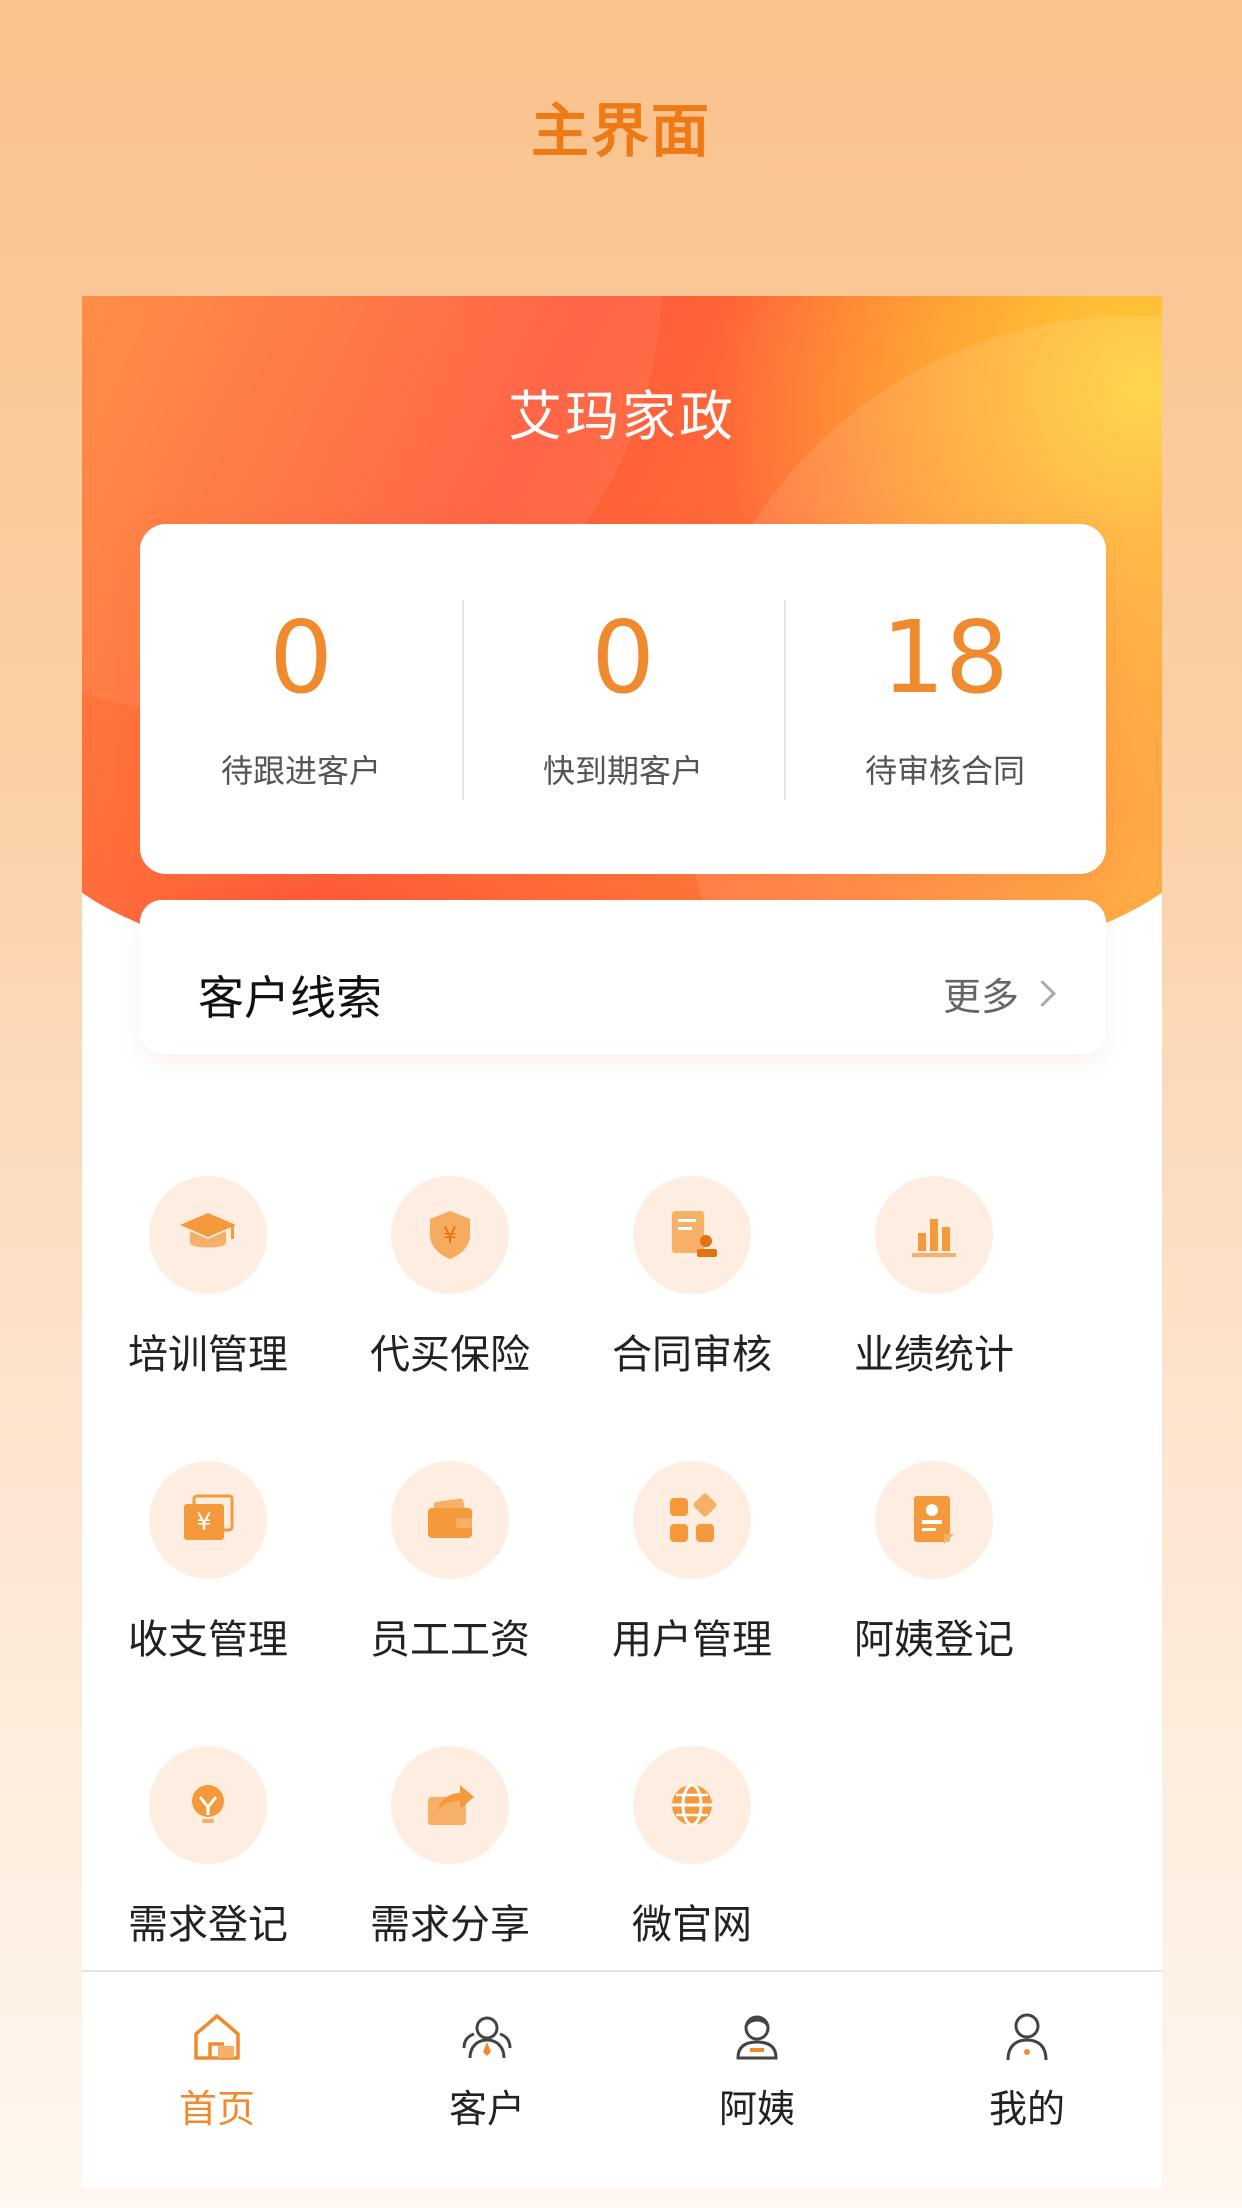 The image size is (1242, 2208). Describe the element at coordinates (934, 1355) in the screenshot. I see `menu-label: 业绩统计` at that location.